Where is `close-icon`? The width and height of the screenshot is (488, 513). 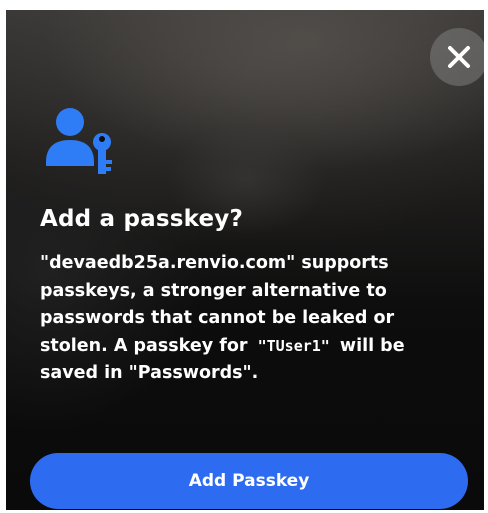
close-icon is located at coordinates (459, 57).